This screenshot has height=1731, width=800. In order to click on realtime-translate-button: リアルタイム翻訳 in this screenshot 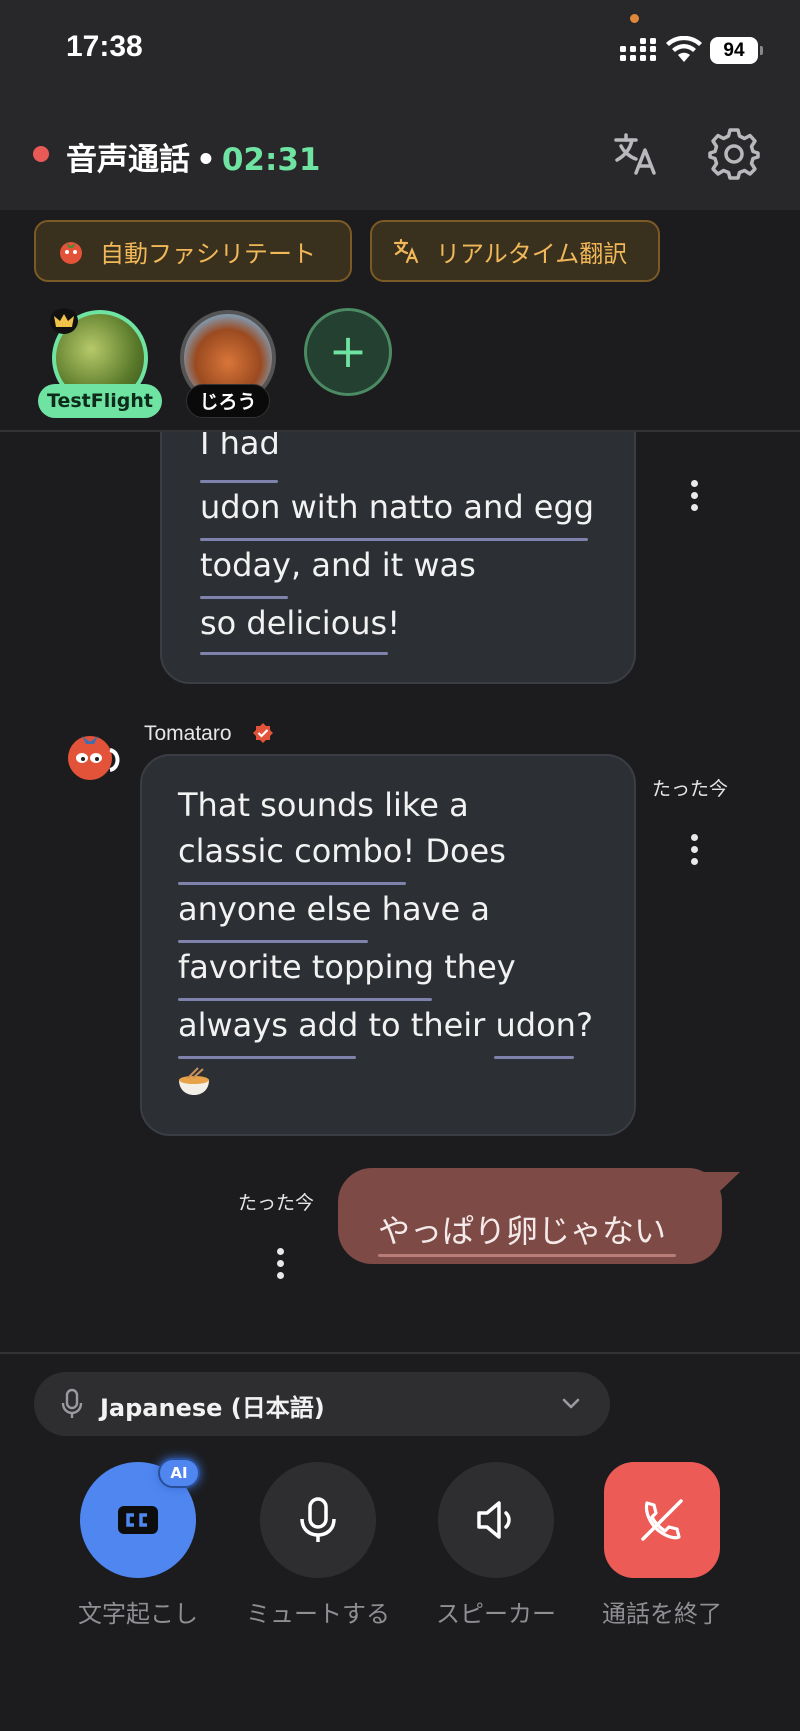, I will do `click(515, 251)`.